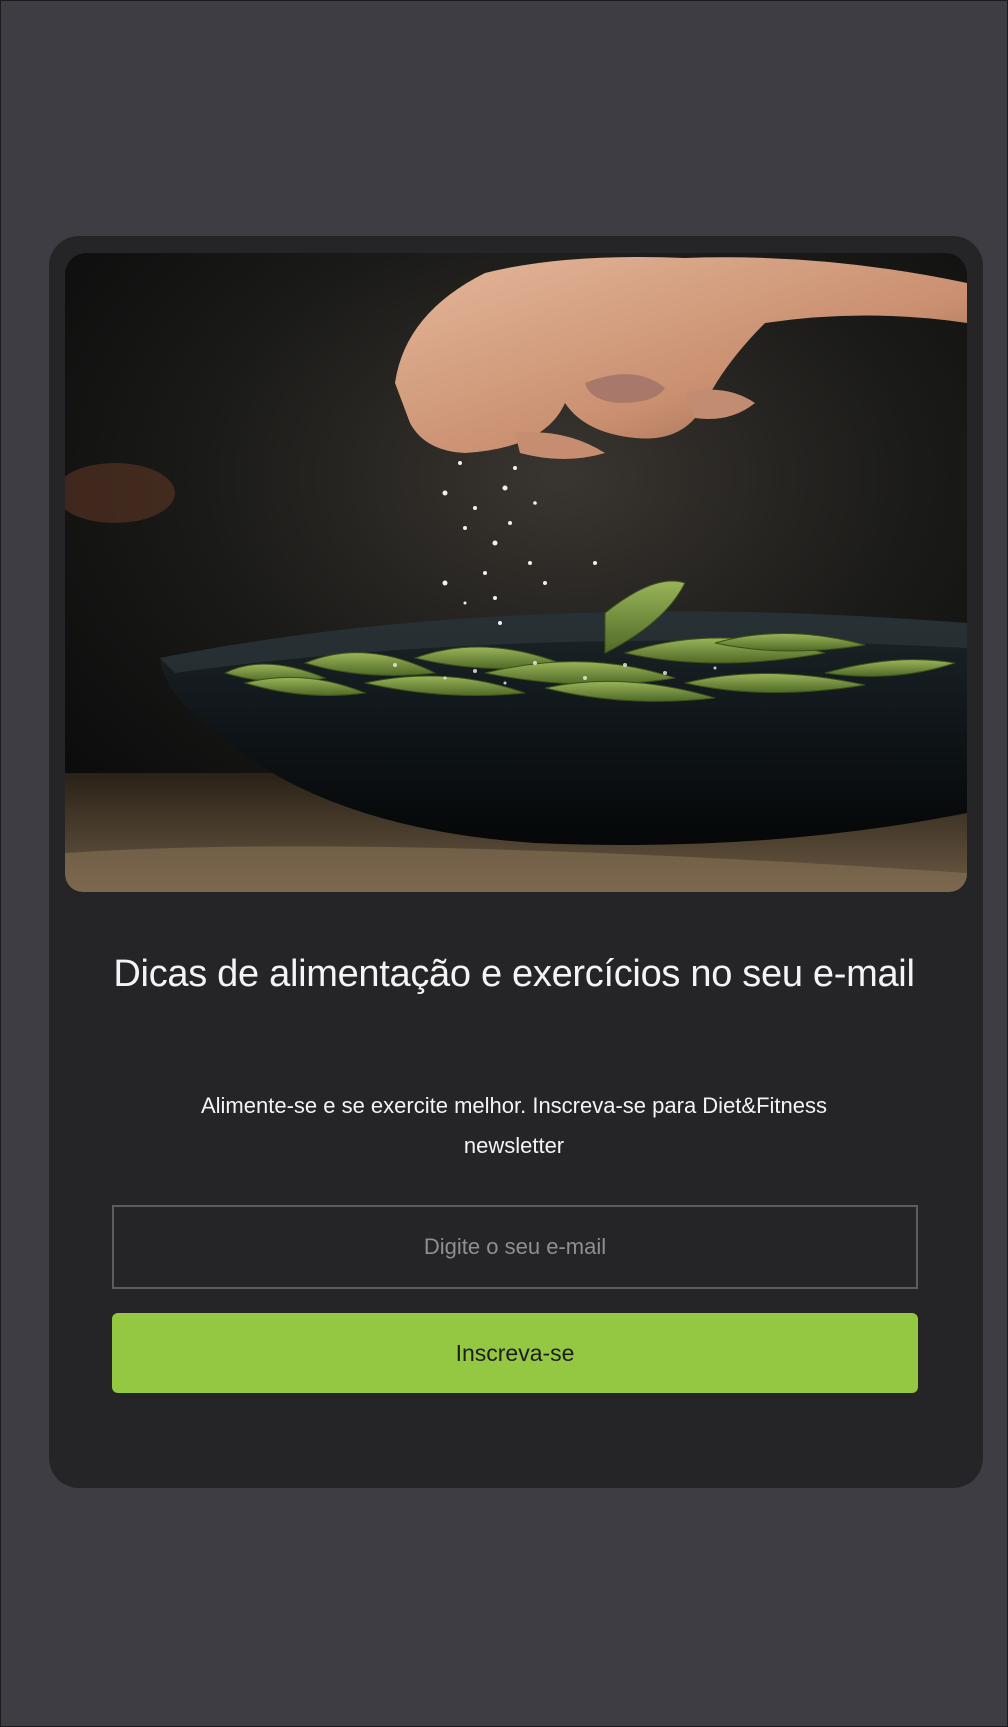 This screenshot has height=1727, width=1008. Describe the element at coordinates (515, 1247) in the screenshot. I see `email-input` at that location.